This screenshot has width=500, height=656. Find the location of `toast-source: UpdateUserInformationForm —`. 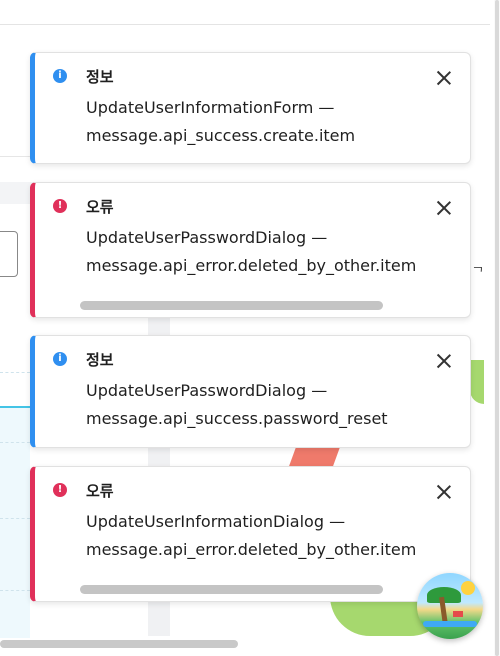

toast-source: UpdateUserInformationForm — is located at coordinates (210, 107).